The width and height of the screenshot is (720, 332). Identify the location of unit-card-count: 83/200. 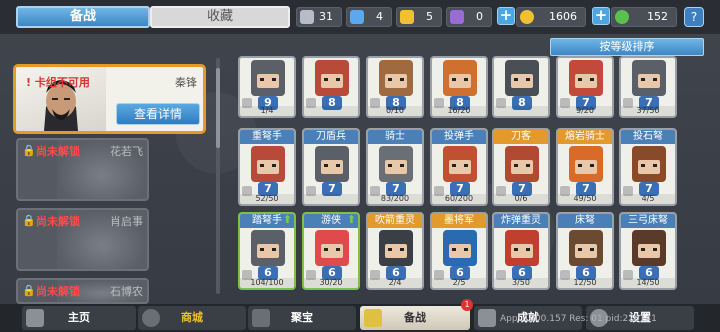
(395, 199).